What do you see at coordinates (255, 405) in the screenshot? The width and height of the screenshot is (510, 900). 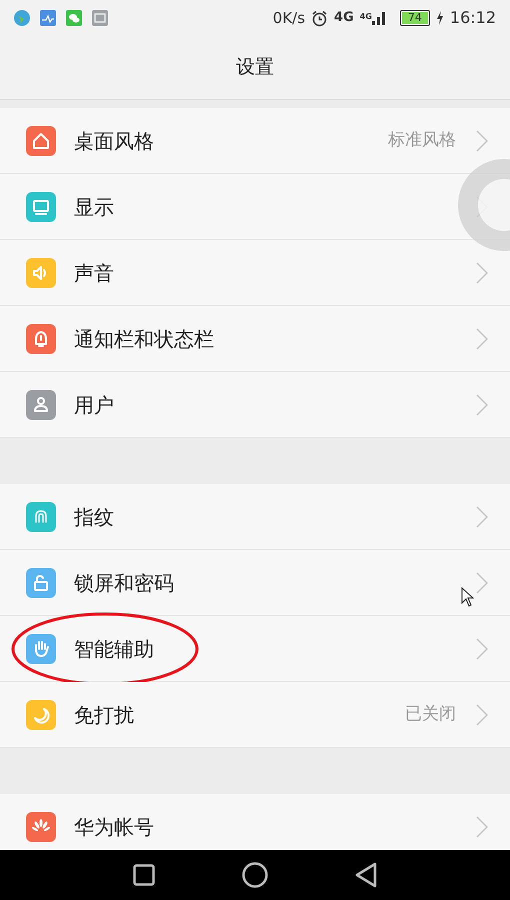 I see `settings-row: 用户` at bounding box center [255, 405].